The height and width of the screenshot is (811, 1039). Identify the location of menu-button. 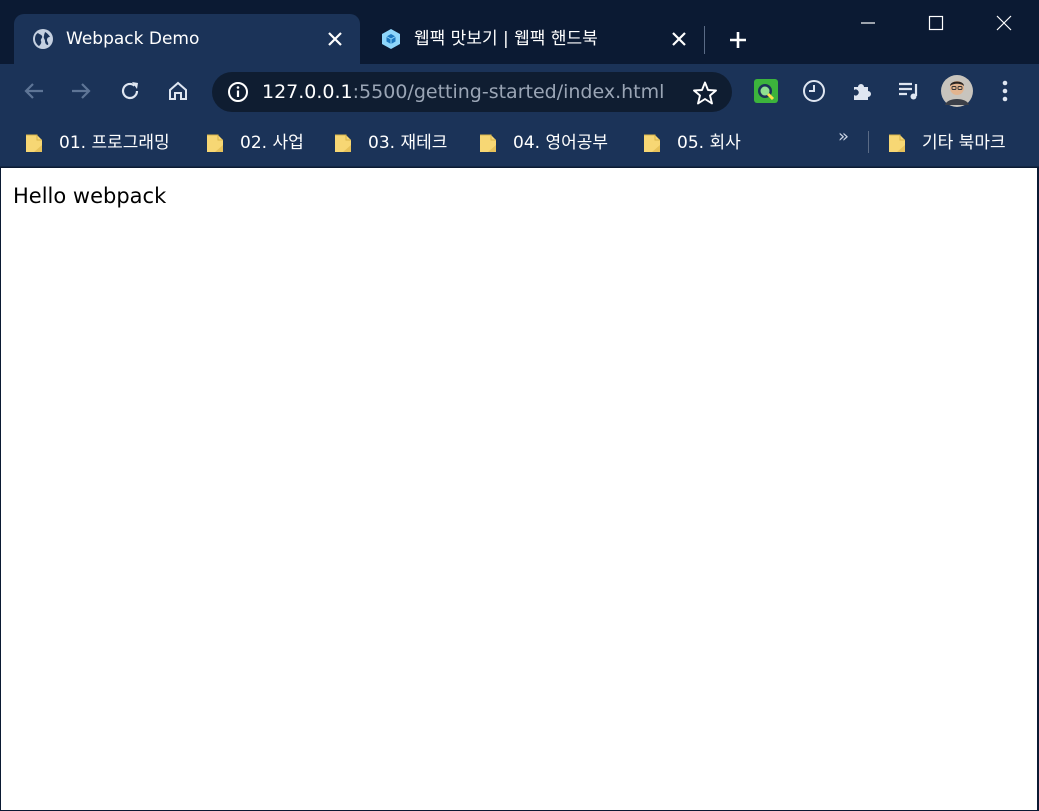
(1005, 91).